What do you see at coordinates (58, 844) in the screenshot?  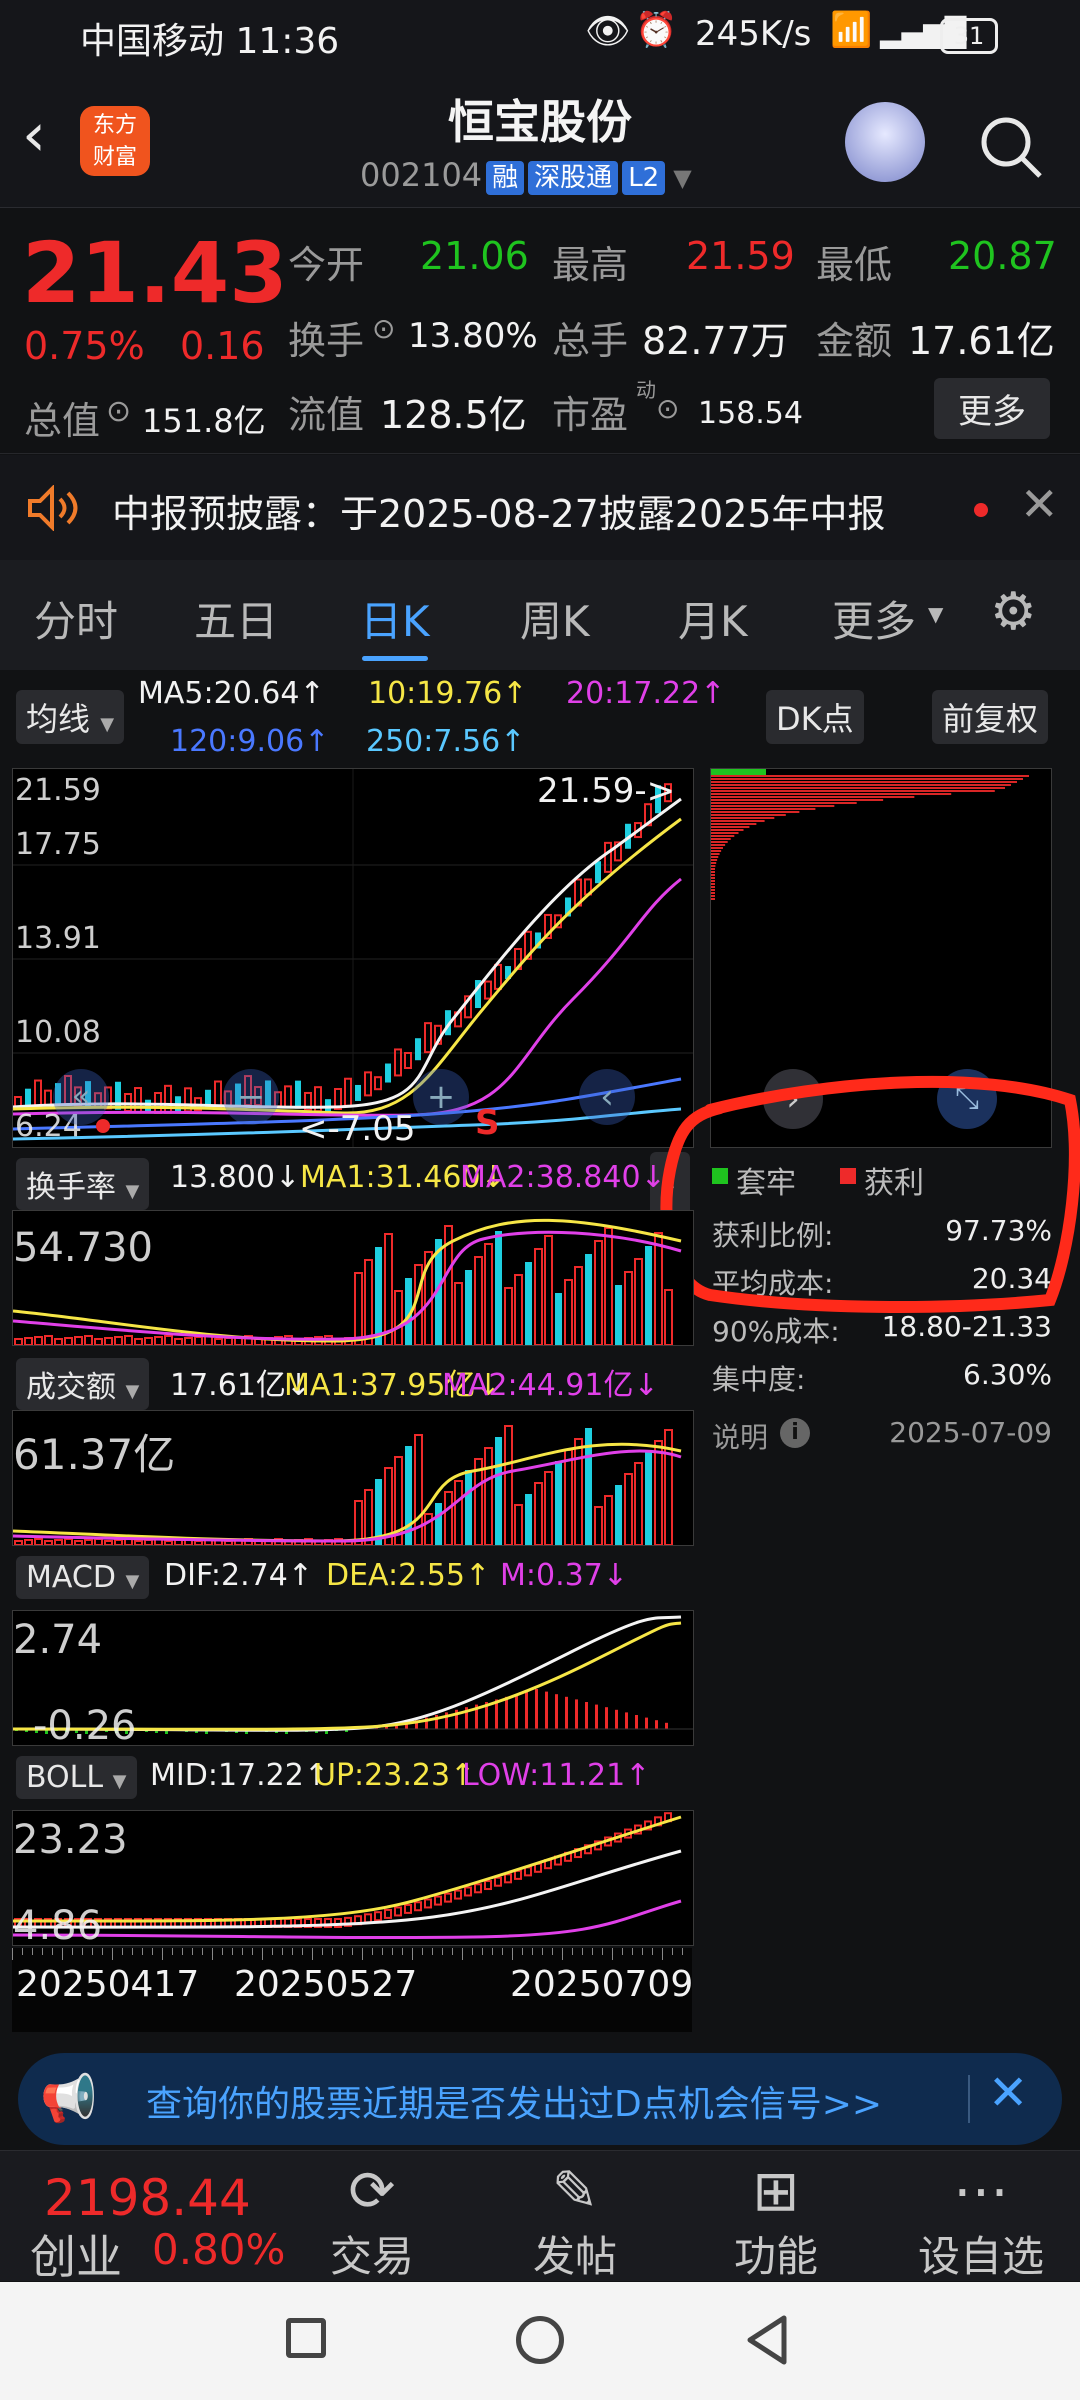 I see `y-label: 17.75` at bounding box center [58, 844].